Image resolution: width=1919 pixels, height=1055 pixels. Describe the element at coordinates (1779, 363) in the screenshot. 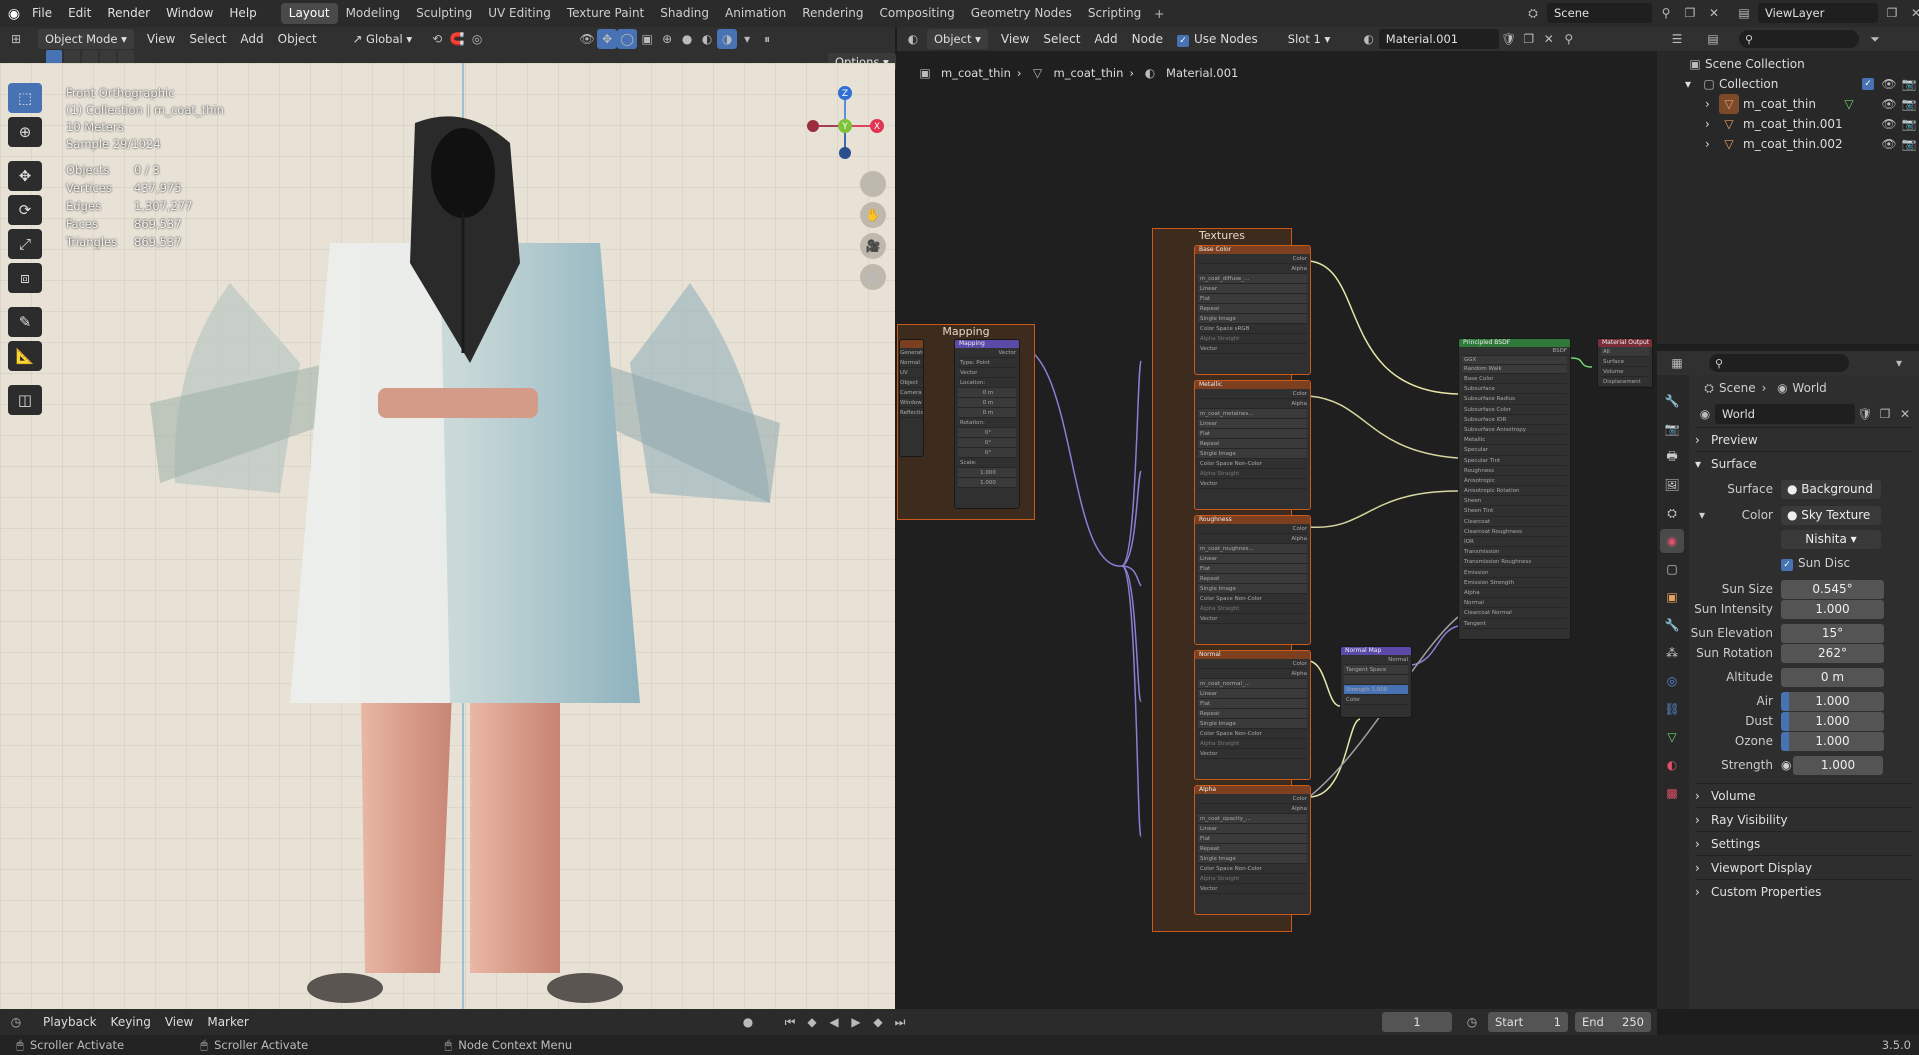

I see `properties-search-input: ⚲` at that location.